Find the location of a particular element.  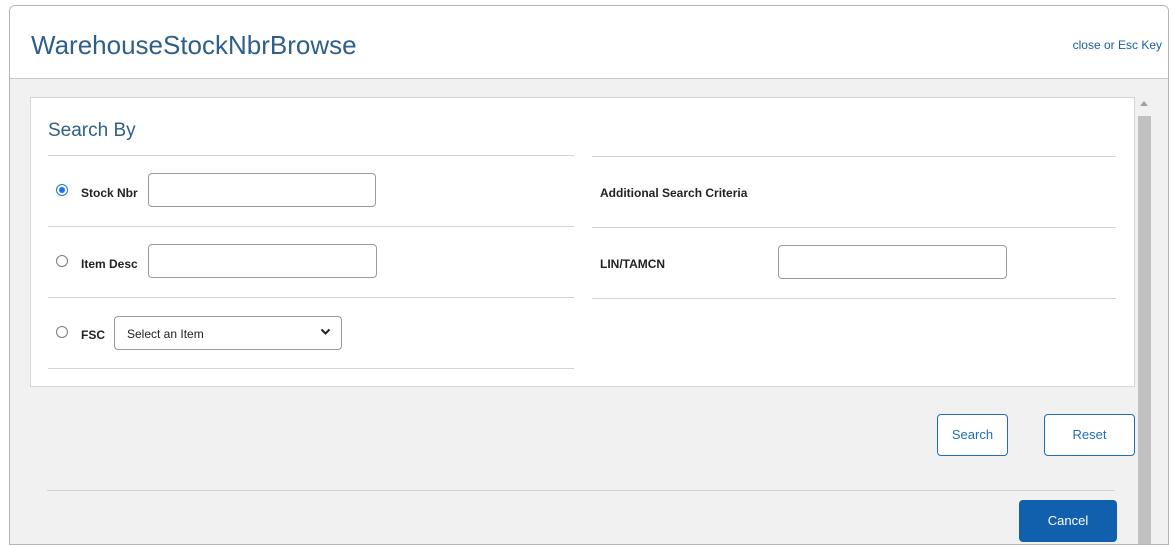

search-by-title: Search By is located at coordinates (92, 130).